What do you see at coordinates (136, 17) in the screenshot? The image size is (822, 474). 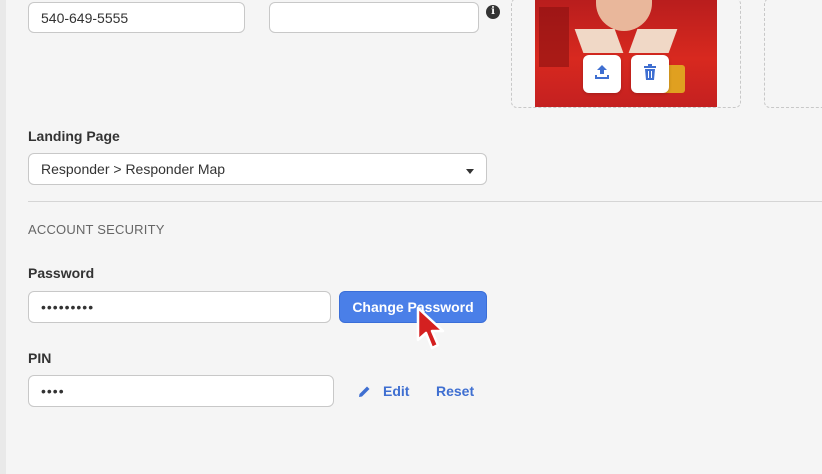 I see `phone-field: 540-649-5555` at bounding box center [136, 17].